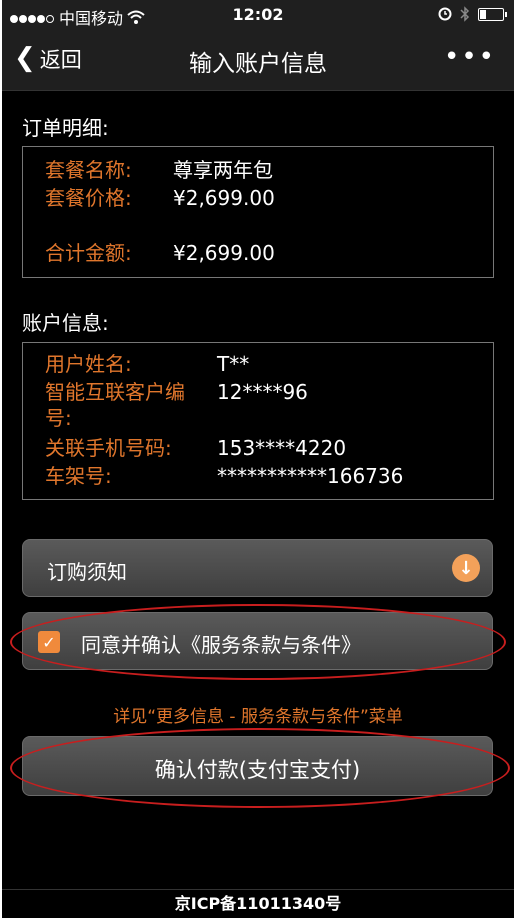  What do you see at coordinates (258, 64) in the screenshot?
I see `page-title: 输入账户信息` at bounding box center [258, 64].